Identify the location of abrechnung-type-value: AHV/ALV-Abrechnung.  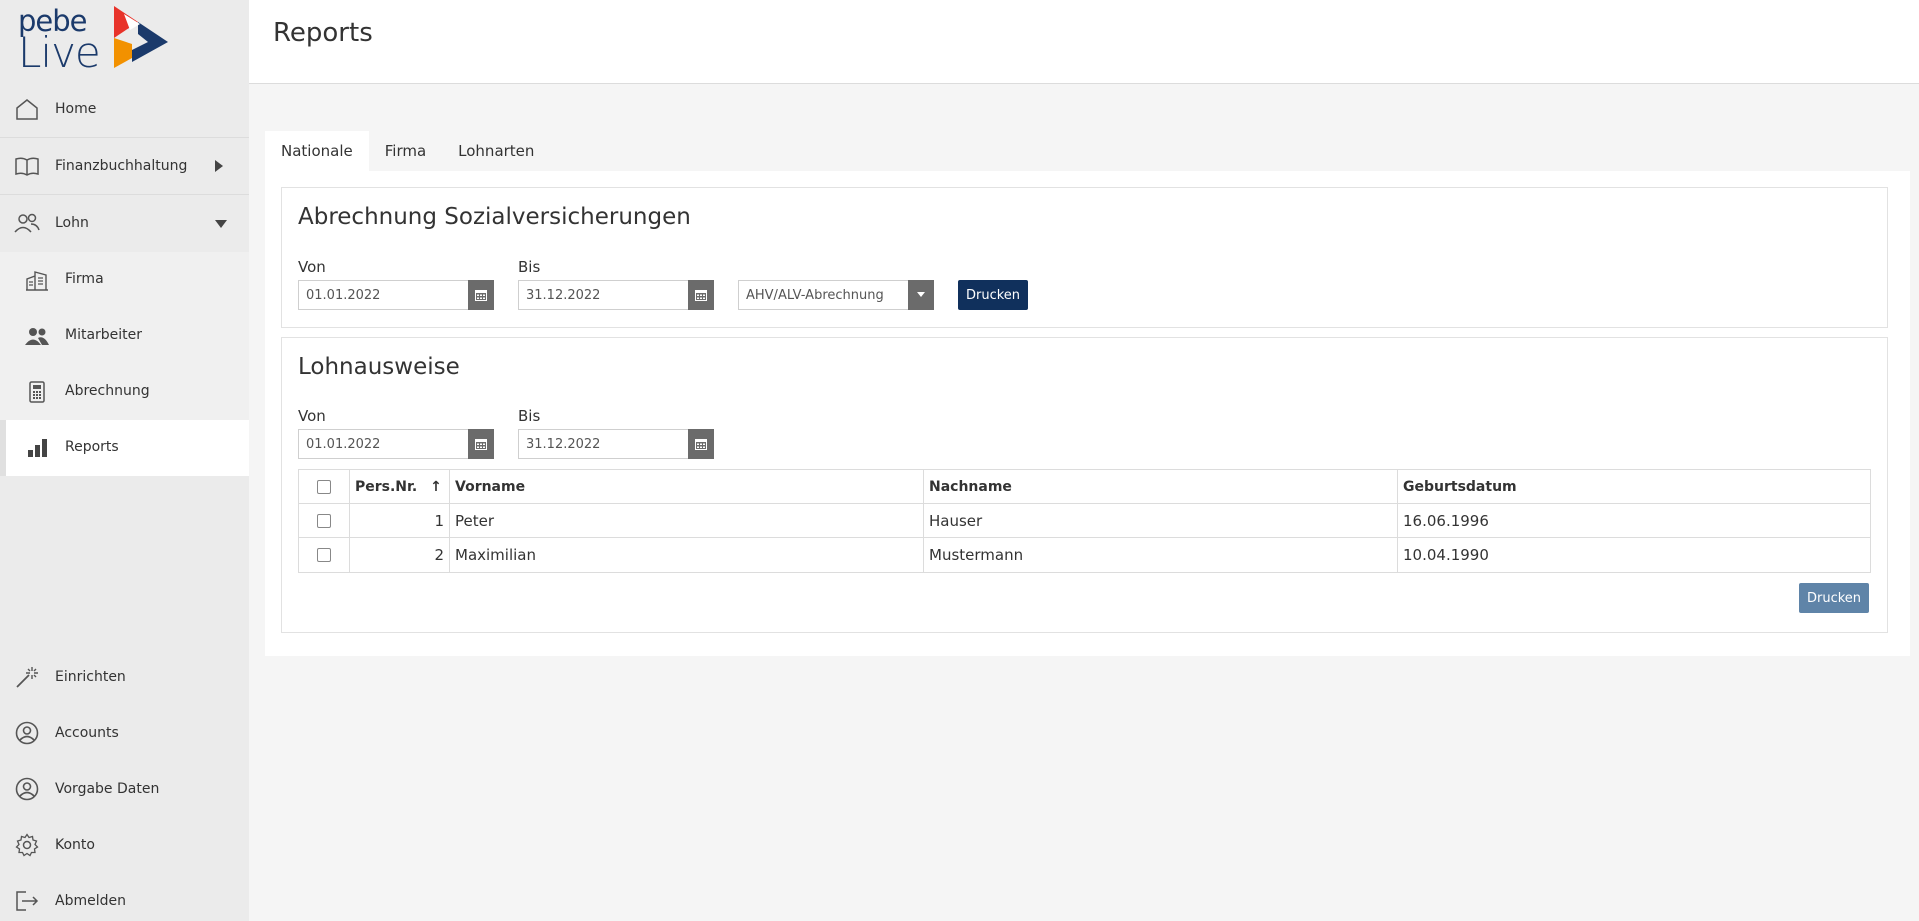
(815, 295).